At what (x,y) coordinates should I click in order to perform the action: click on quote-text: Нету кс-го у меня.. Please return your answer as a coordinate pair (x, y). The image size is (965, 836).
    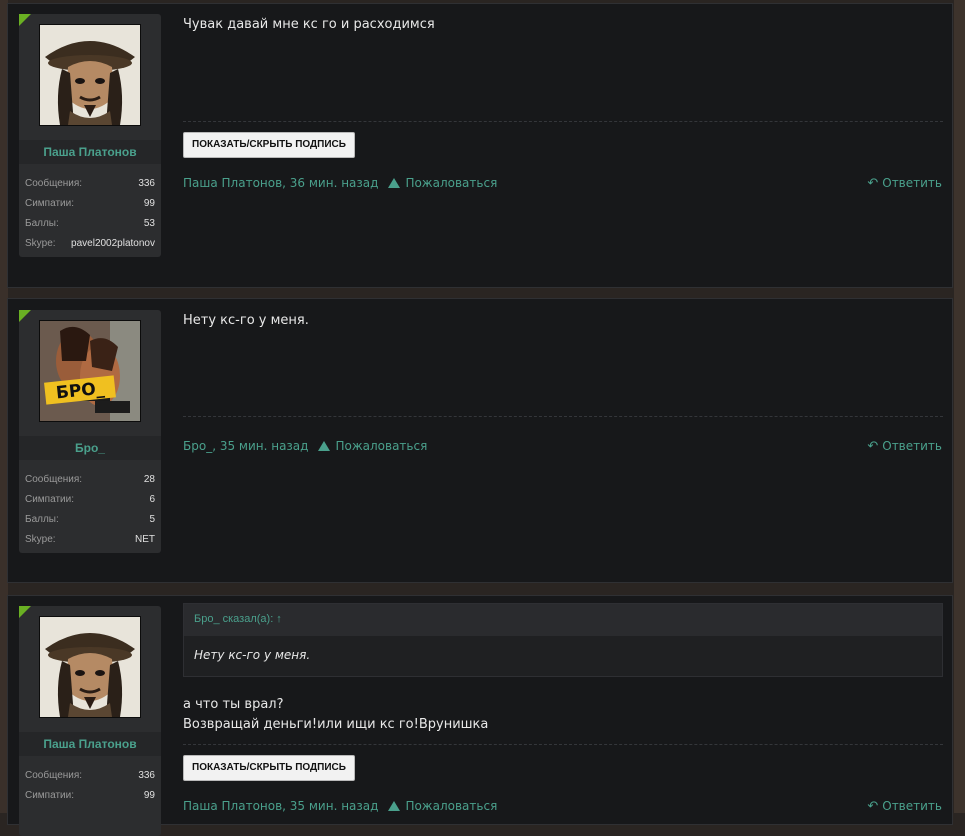
    Looking at the image, I should click on (252, 655).